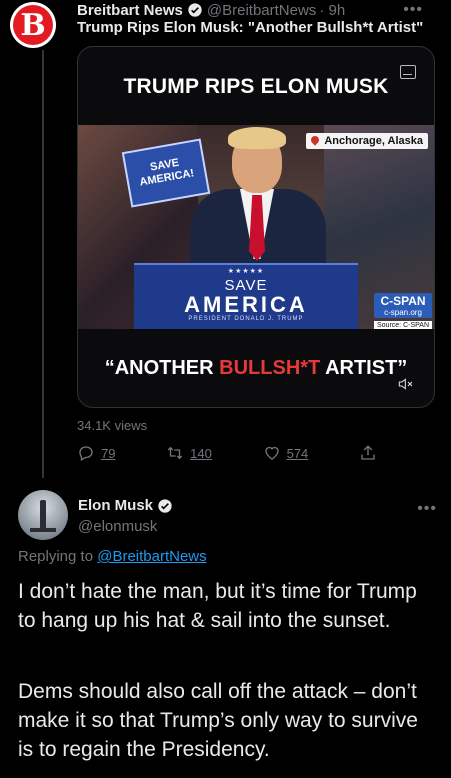 The height and width of the screenshot is (778, 451). What do you see at coordinates (364, 368) in the screenshot?
I see `quote-part-close: ARTIST”` at bounding box center [364, 368].